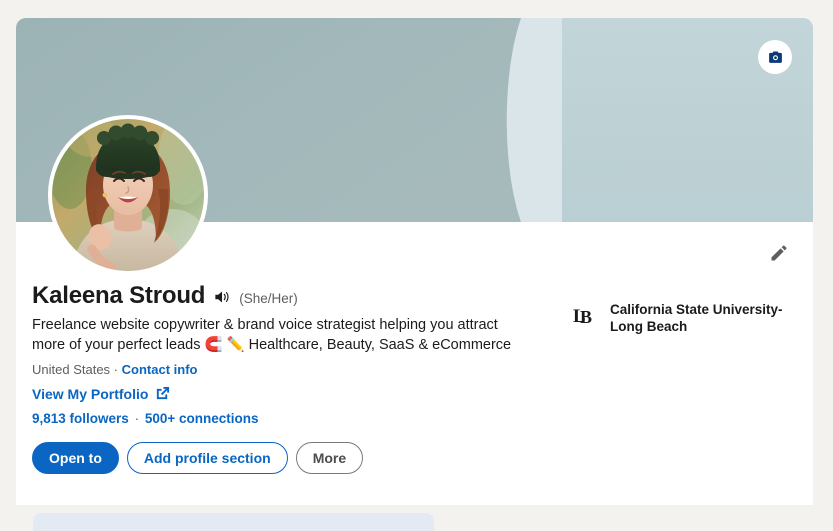  I want to click on pencil-icon, so click(779, 253).